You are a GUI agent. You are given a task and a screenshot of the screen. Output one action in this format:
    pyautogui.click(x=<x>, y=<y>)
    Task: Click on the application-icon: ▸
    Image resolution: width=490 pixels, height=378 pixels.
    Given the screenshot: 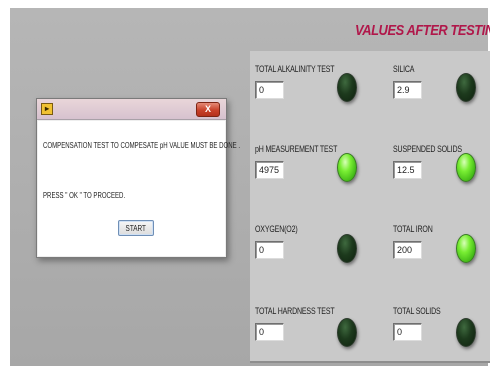 What is the action you would take?
    pyautogui.click(x=47, y=109)
    